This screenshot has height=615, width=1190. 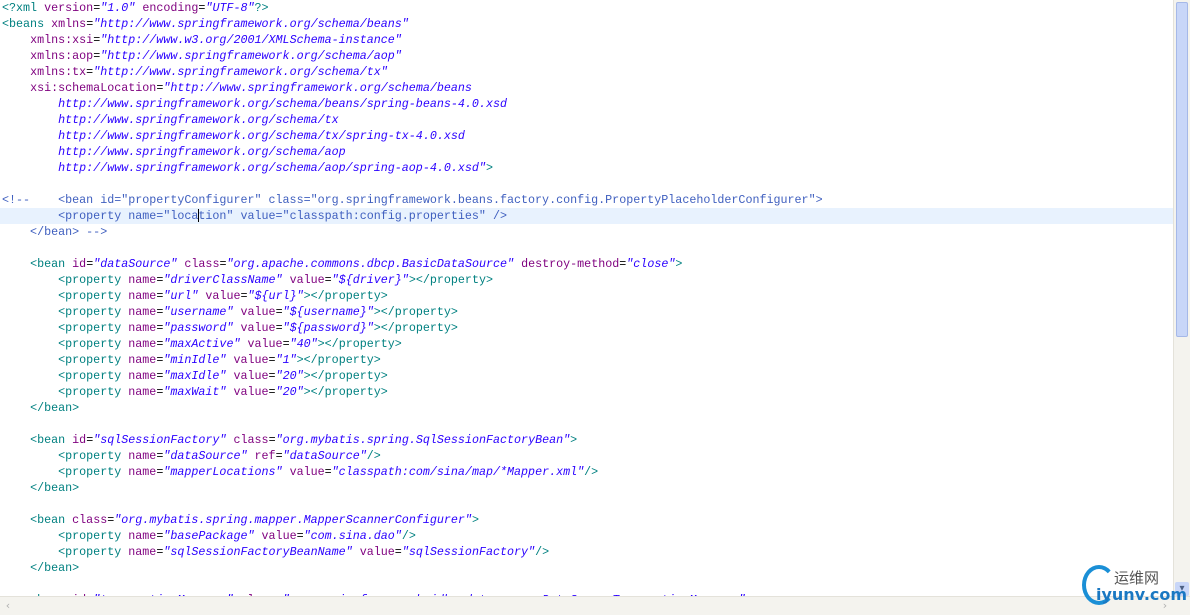 I want to click on attribute-value: "dataSource", so click(x=135, y=264).